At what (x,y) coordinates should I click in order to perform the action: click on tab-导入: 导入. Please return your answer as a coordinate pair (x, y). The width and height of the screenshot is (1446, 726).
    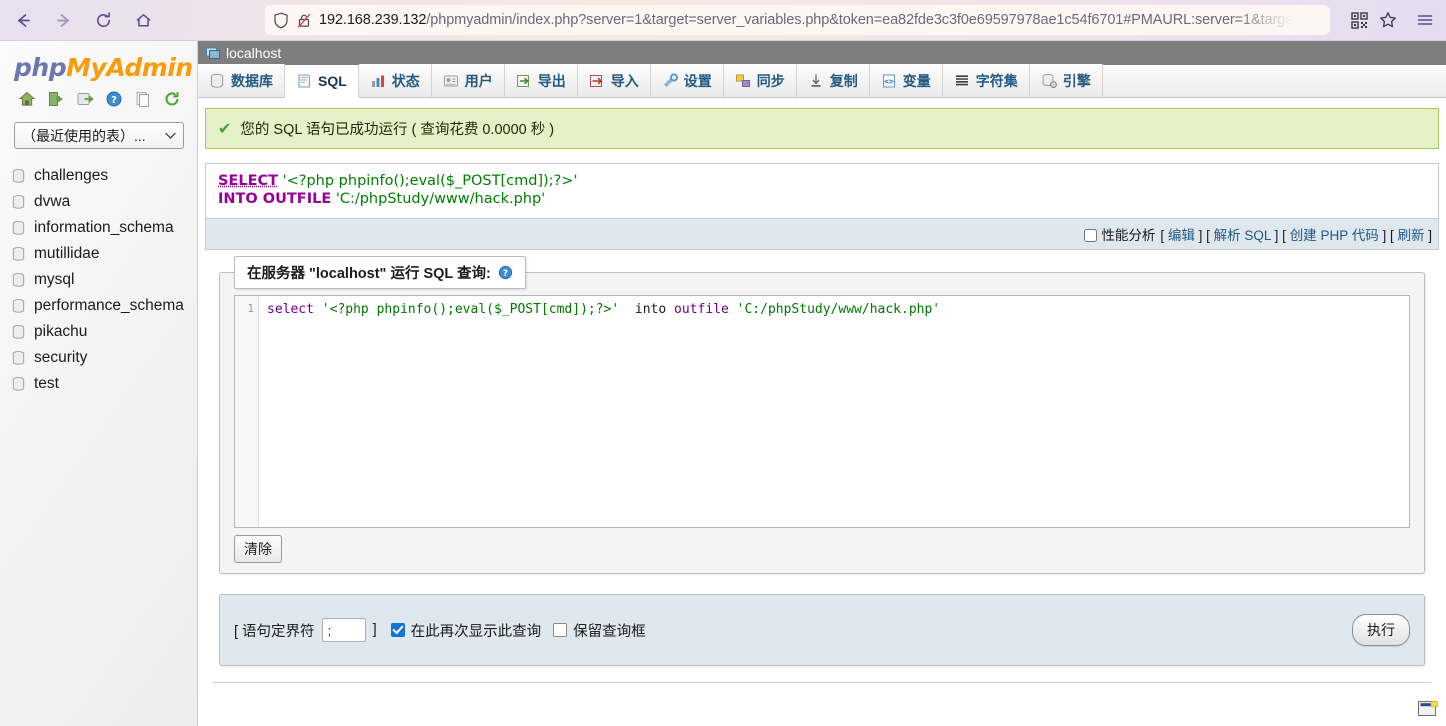
    Looking at the image, I should click on (614, 80).